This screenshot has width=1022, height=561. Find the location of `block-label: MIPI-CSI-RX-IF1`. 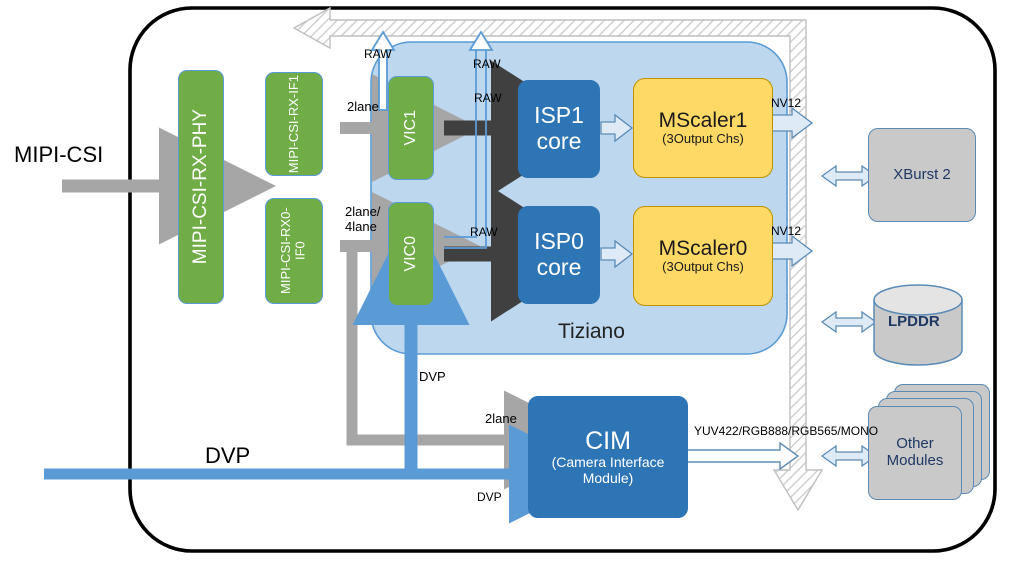

block-label: MIPI-CSI-RX-IF1 is located at coordinates (293, 124).